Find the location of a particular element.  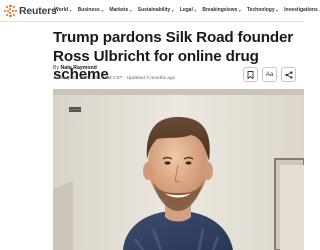

nav-label: Business is located at coordinates (88, 10).